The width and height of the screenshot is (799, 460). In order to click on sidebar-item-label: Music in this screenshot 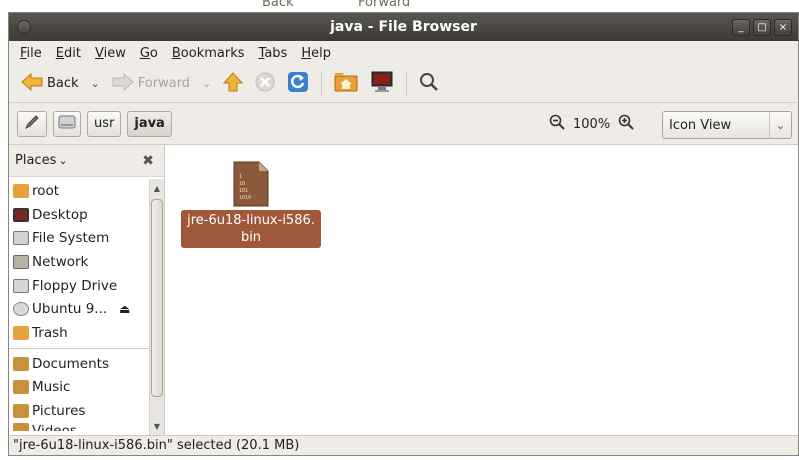, I will do `click(51, 387)`.